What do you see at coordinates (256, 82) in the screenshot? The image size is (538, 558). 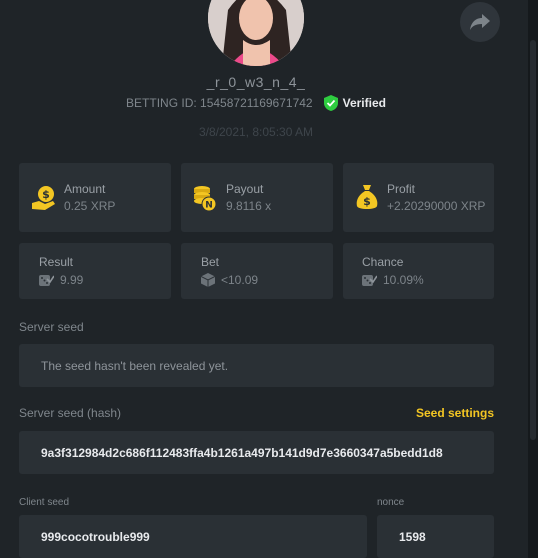 I see `username: _r_0_w3_n_4_` at bounding box center [256, 82].